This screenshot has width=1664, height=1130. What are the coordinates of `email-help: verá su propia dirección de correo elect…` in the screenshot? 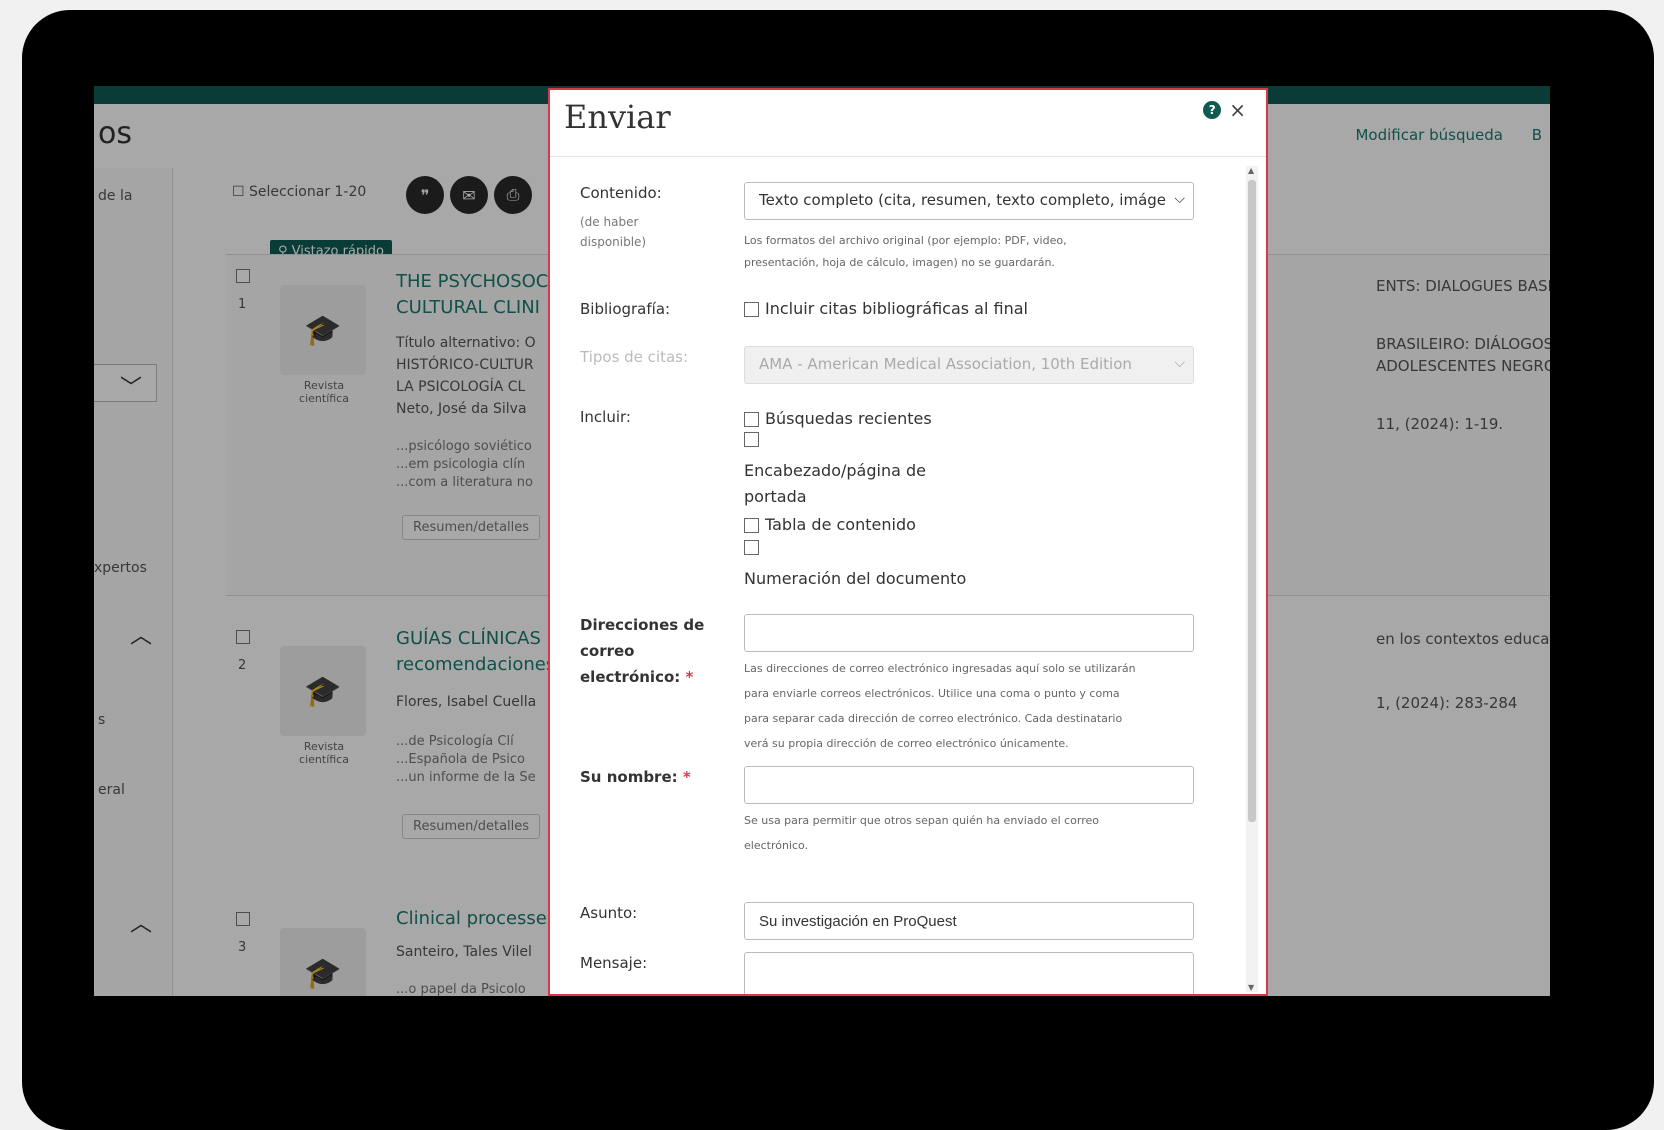 It's located at (906, 743).